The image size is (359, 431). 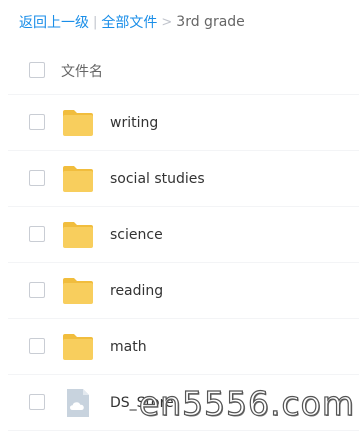 What do you see at coordinates (210, 22) in the screenshot?
I see `current-folder-label: 3rd grade` at bounding box center [210, 22].